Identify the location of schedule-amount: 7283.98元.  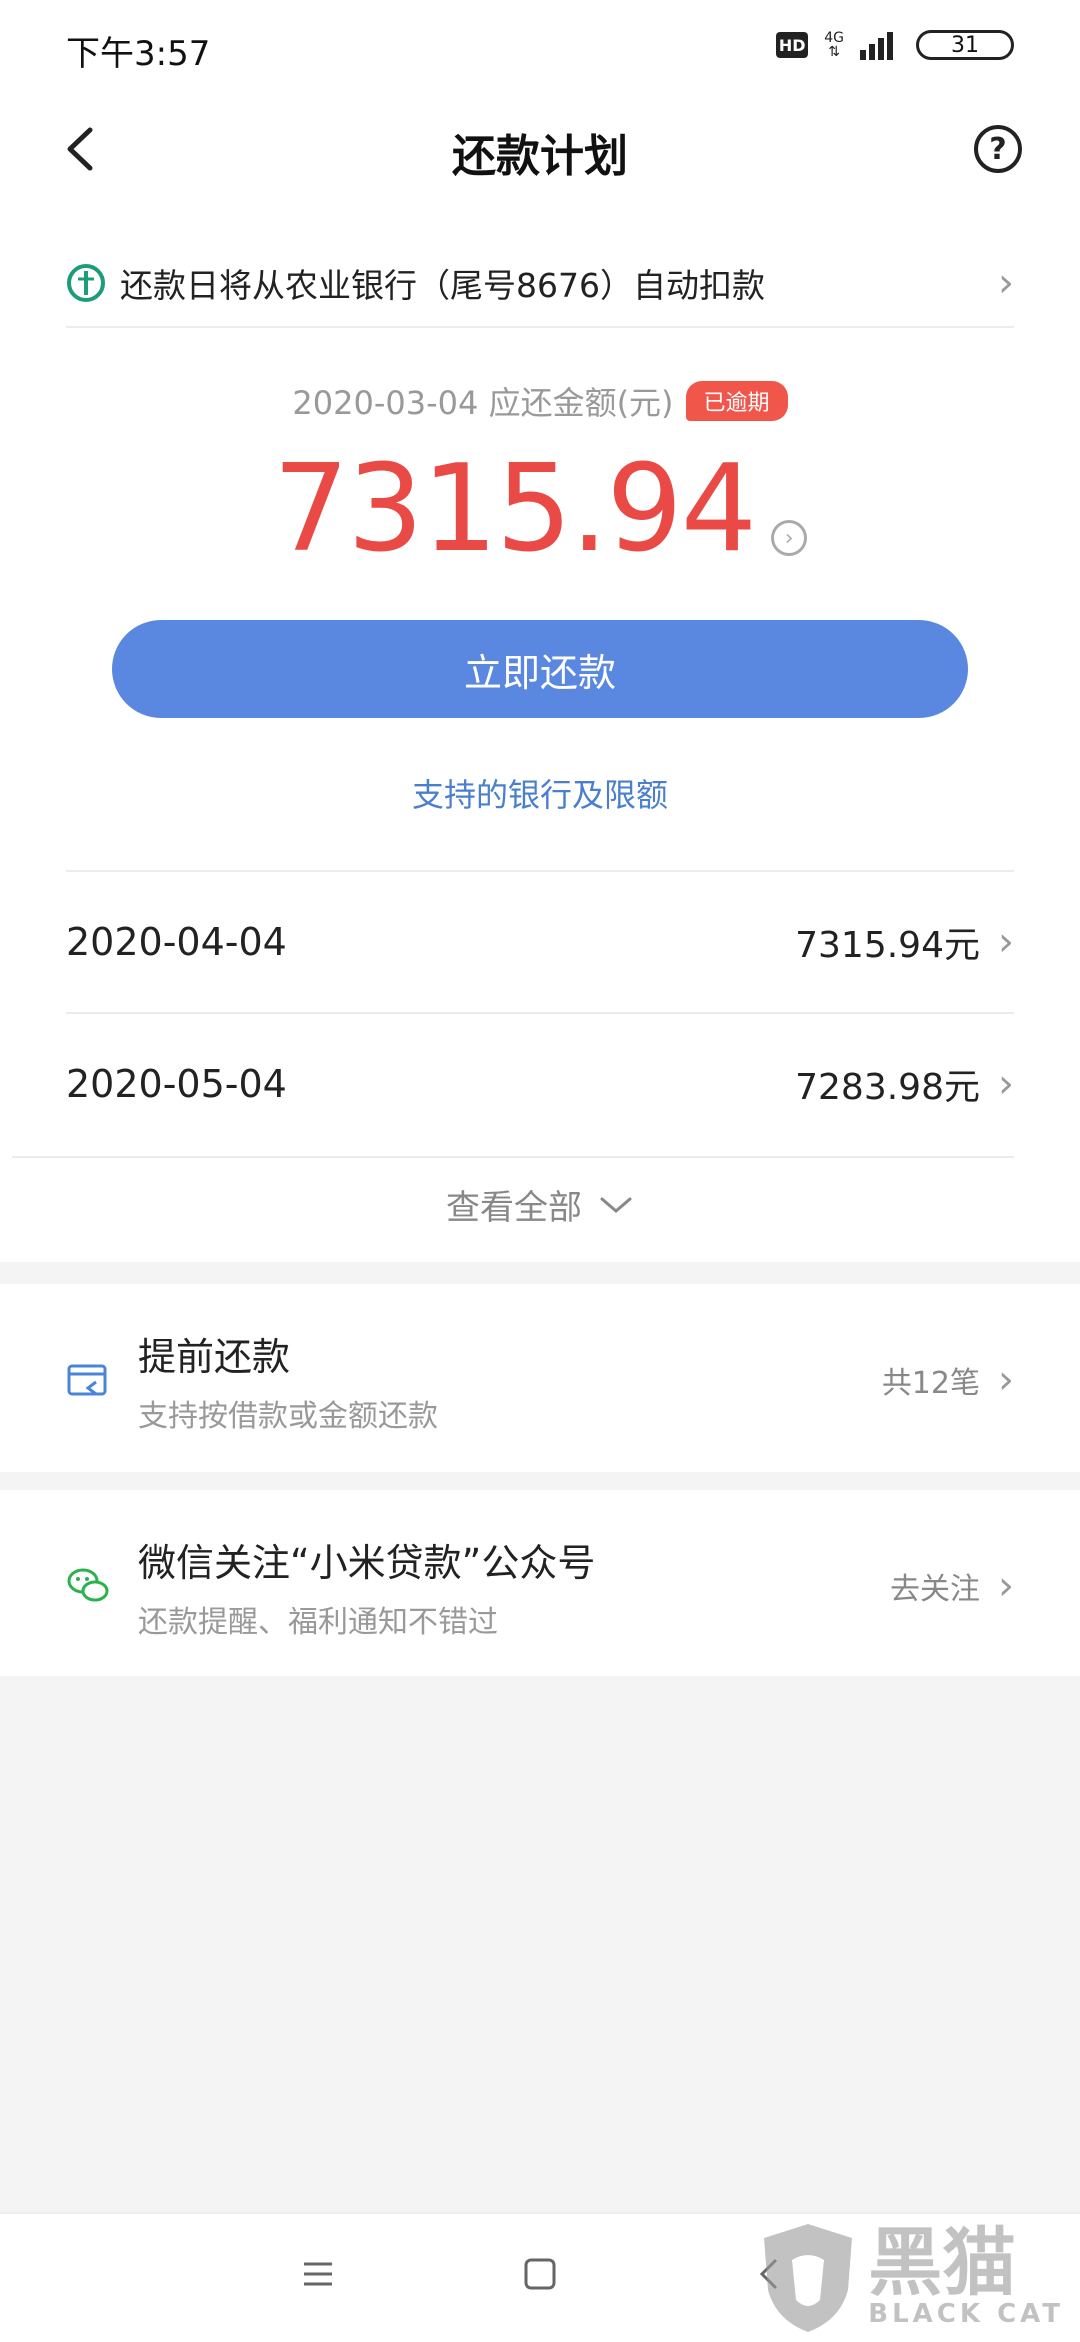
(887, 1087).